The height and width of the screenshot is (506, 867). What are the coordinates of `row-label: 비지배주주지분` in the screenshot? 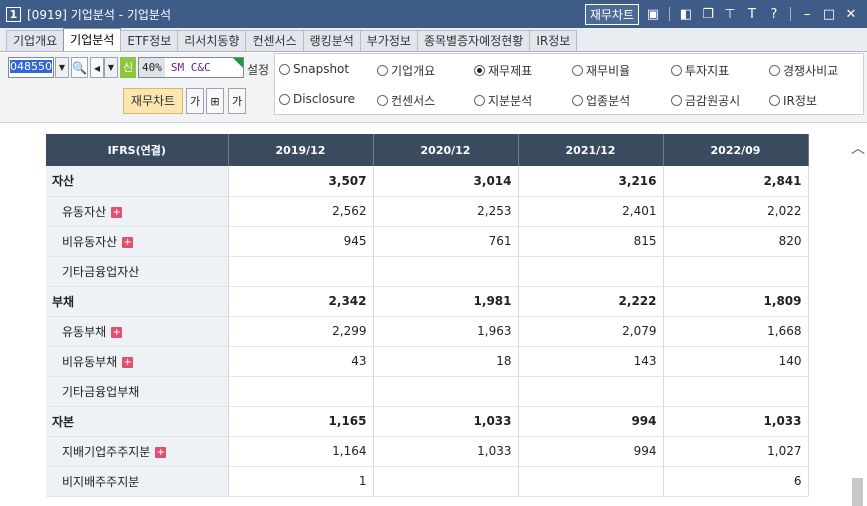 It's located at (101, 481).